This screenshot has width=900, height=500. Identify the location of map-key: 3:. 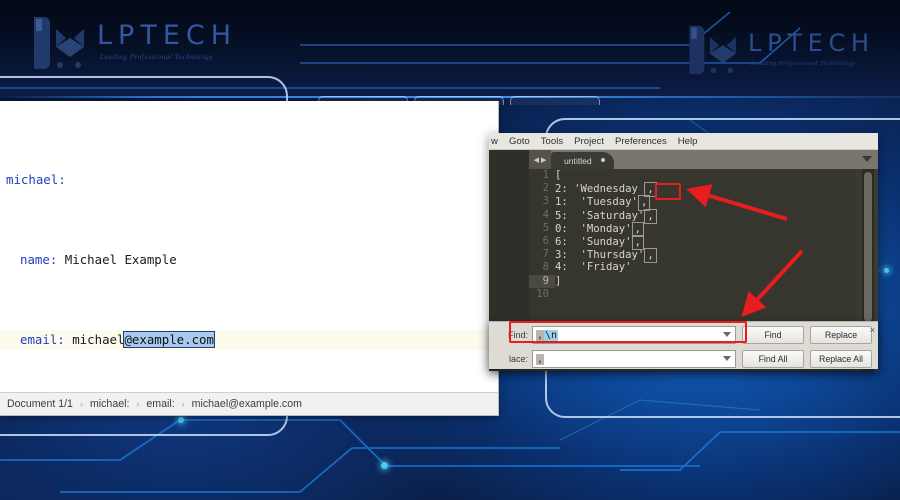
(561, 255).